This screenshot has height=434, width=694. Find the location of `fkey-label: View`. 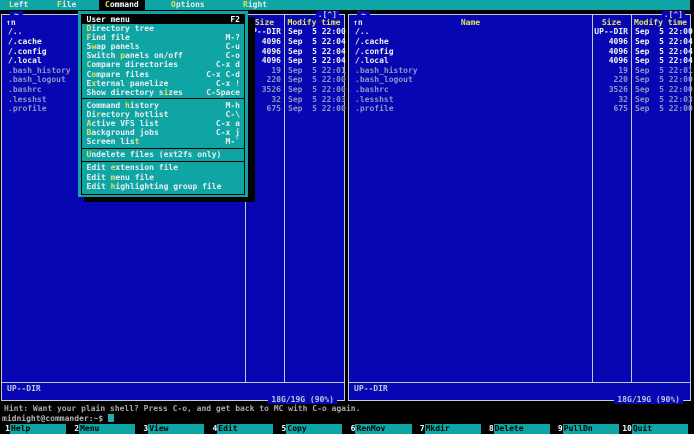

fkey-label: View is located at coordinates (176, 428).